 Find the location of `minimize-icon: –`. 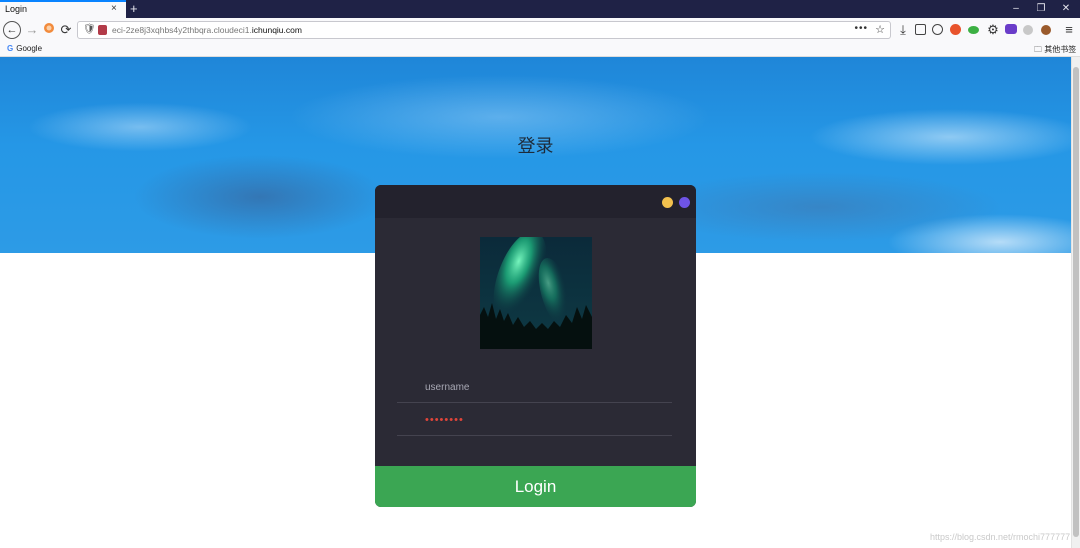

minimize-icon: – is located at coordinates (1016, 9).